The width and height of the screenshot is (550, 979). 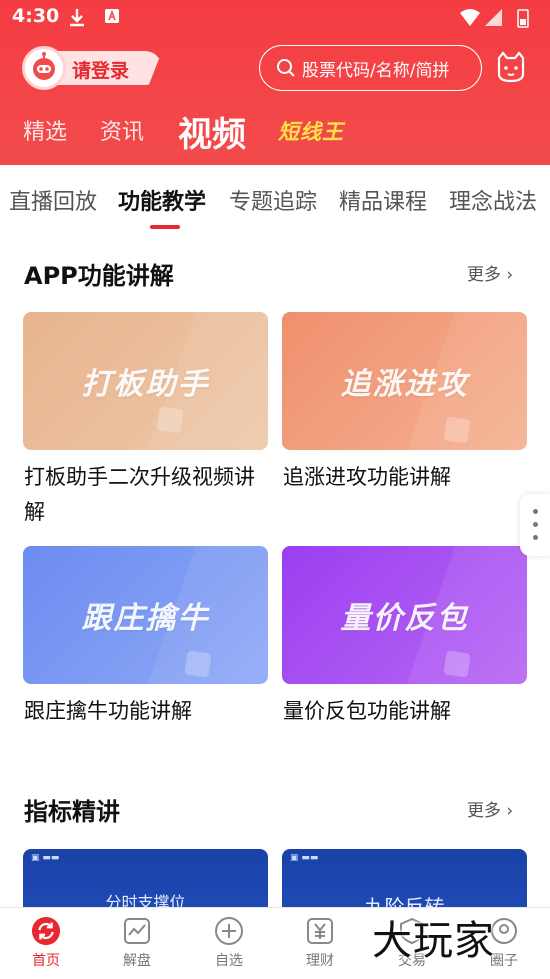 I want to click on login-label: 请登录, so click(x=100, y=69).